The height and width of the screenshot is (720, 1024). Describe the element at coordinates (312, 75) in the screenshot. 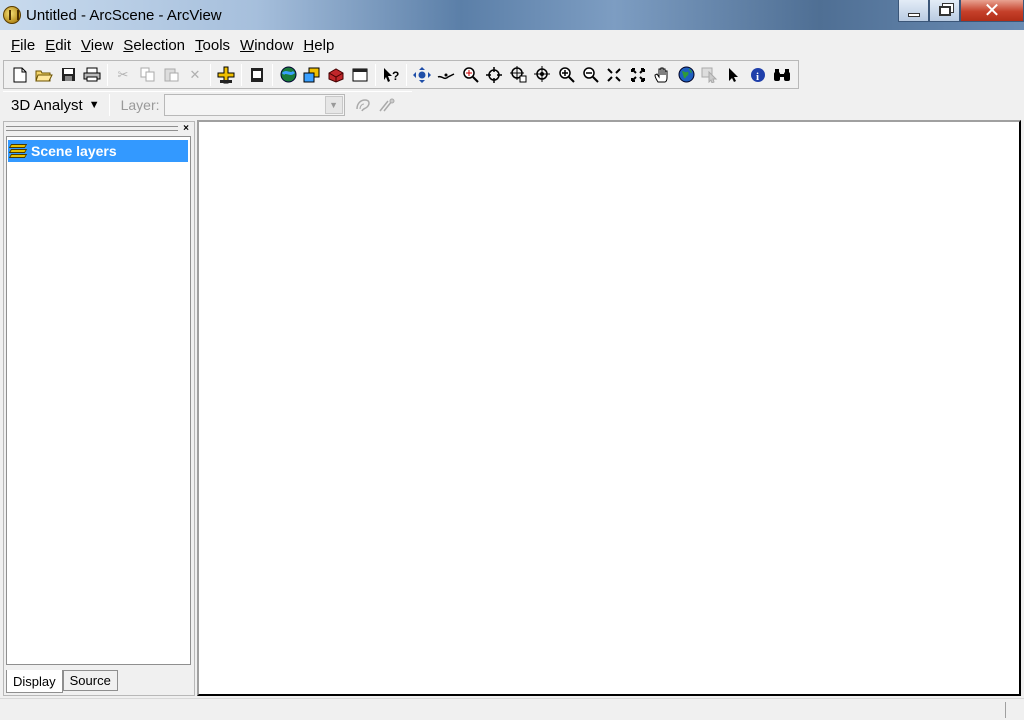

I see `animation-icon` at that location.